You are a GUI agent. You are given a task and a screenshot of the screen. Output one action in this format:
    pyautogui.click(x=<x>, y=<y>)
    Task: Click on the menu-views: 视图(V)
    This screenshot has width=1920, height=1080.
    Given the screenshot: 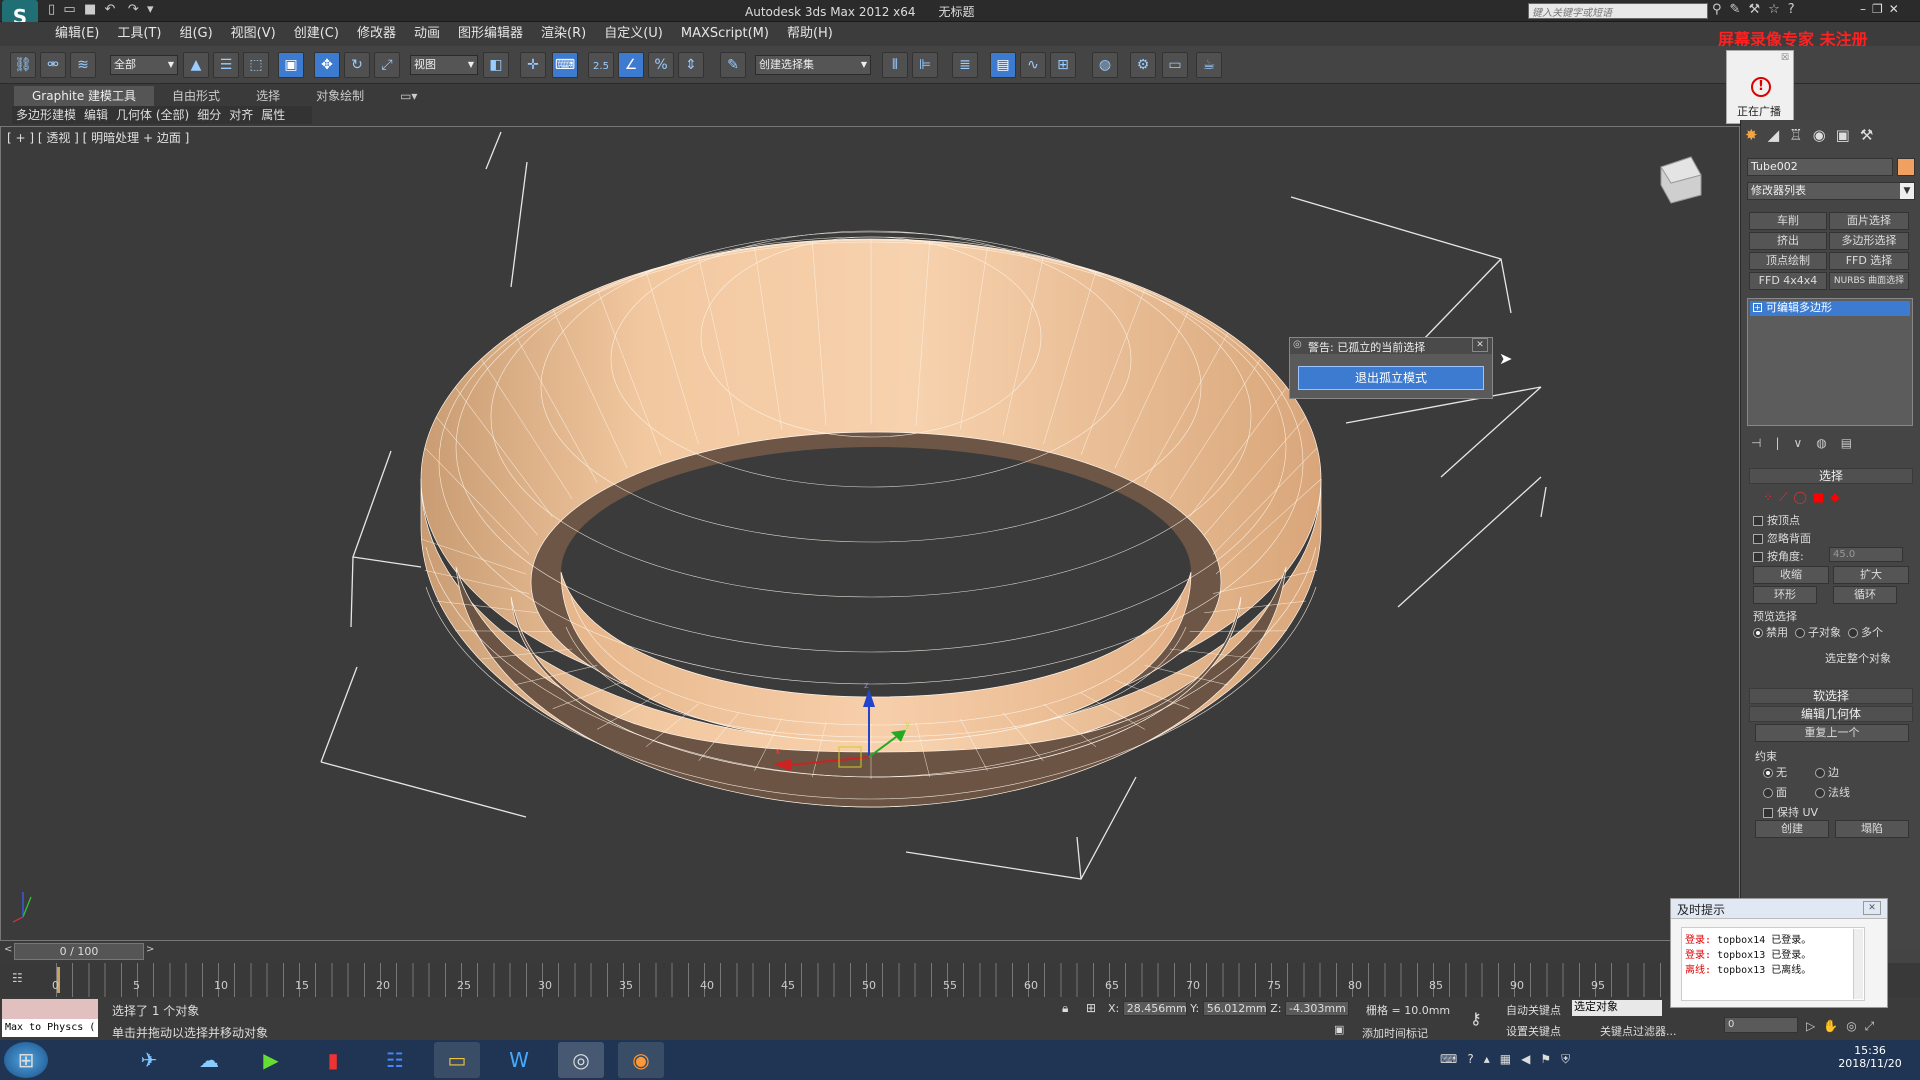 What is the action you would take?
    pyautogui.click(x=253, y=34)
    